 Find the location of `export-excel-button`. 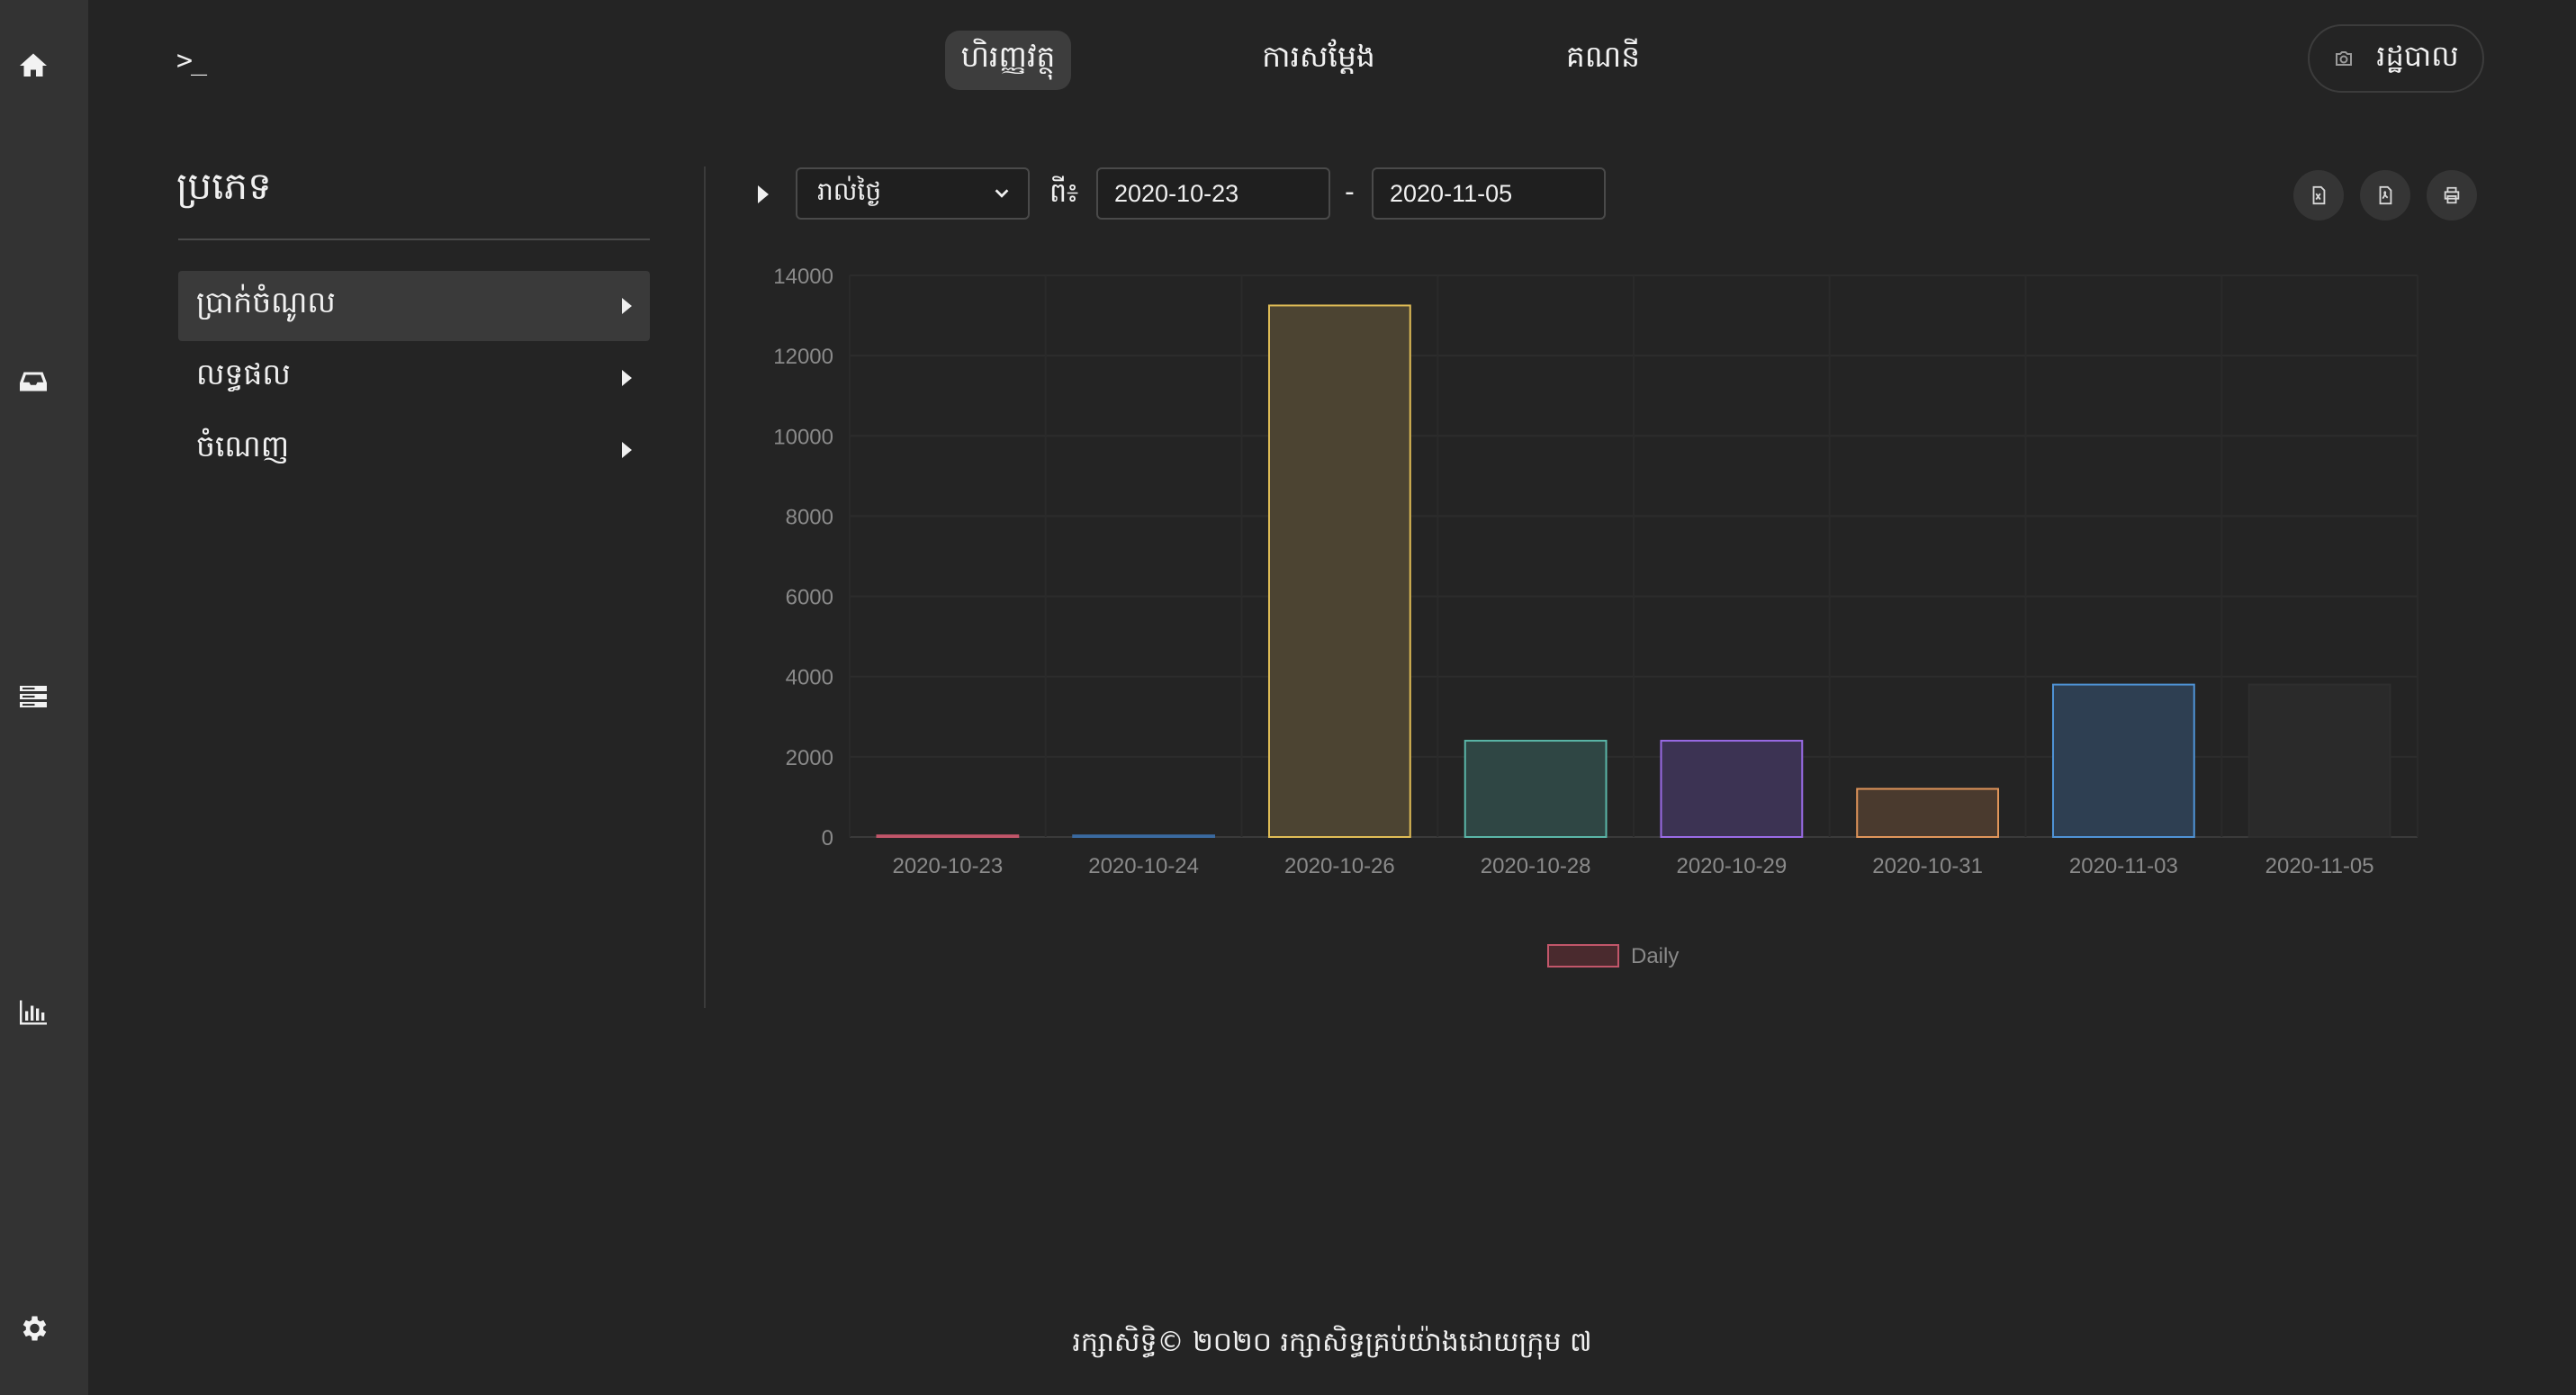

export-excel-button is located at coordinates (2318, 195).